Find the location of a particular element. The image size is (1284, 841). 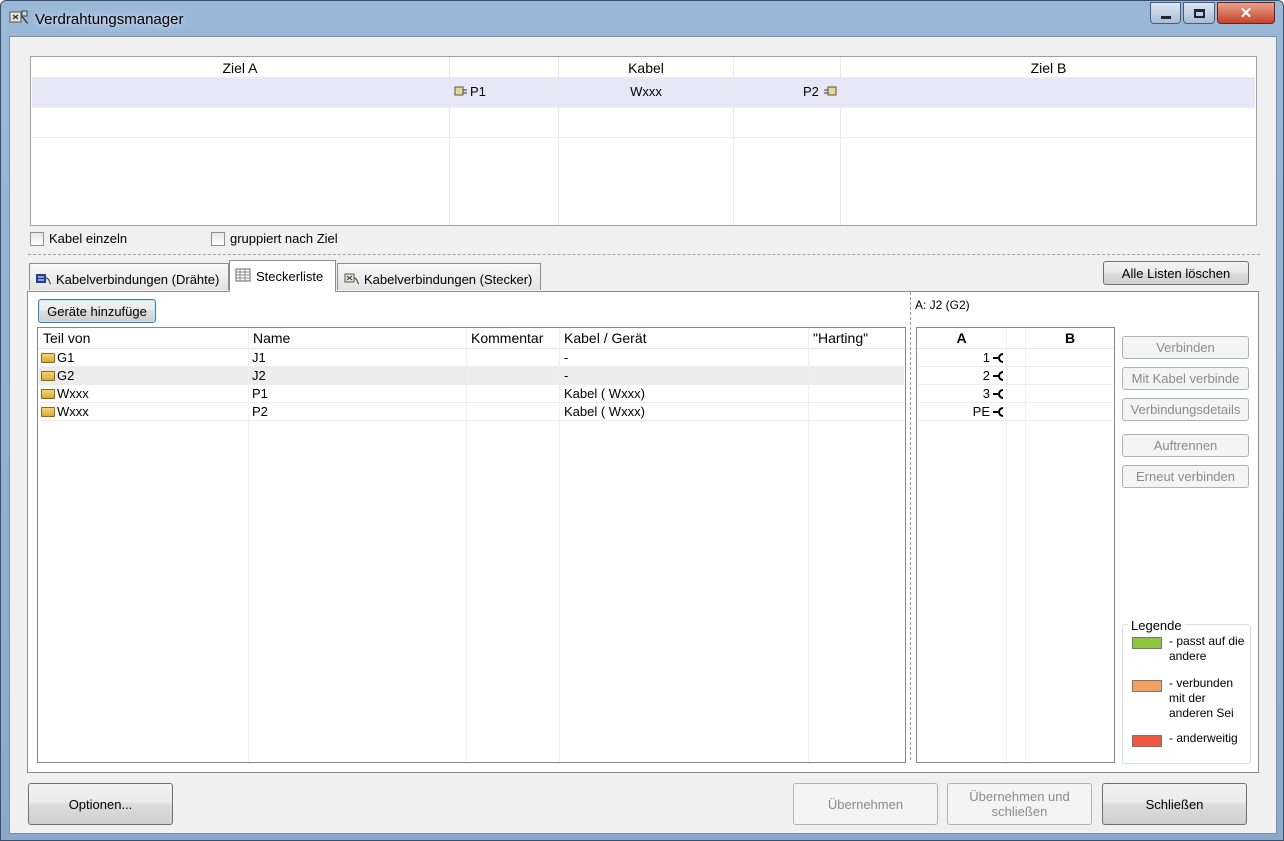

legend-swatch-green is located at coordinates (1147, 643).